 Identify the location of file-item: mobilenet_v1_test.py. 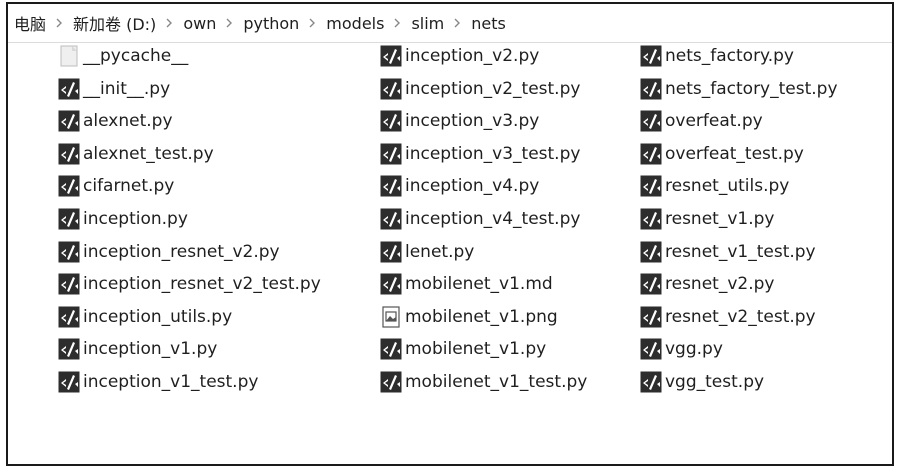
(483, 382).